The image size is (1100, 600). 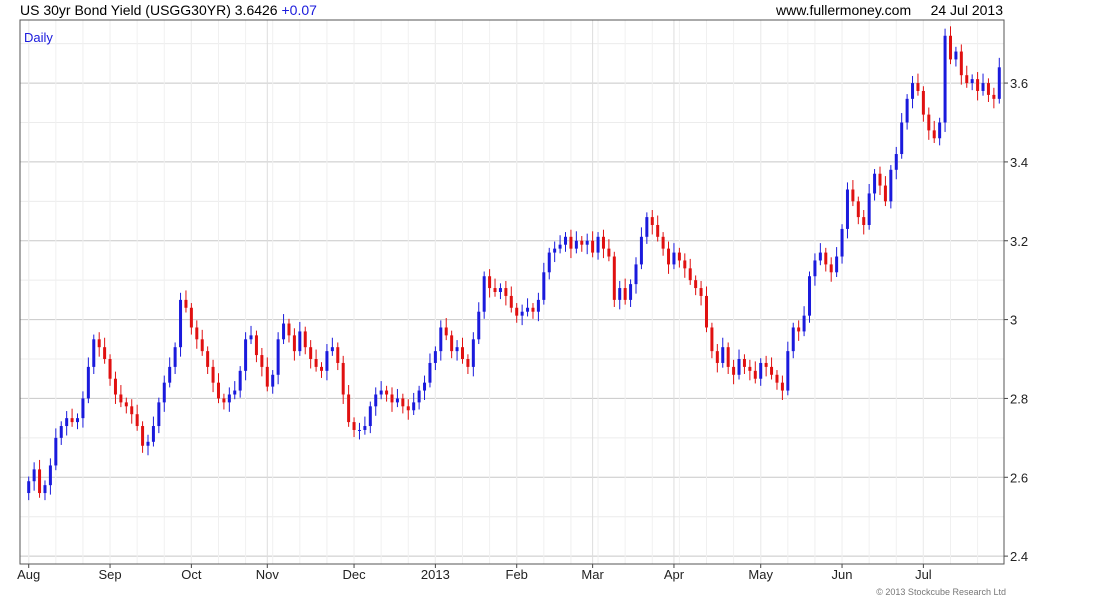 I want to click on x-tick-label: Jun, so click(x=842, y=574).